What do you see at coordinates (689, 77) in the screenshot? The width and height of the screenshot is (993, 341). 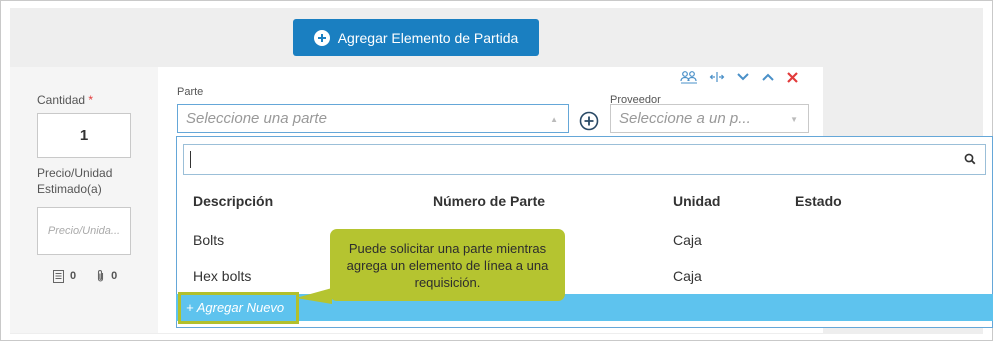 I see `assign-users-icon` at bounding box center [689, 77].